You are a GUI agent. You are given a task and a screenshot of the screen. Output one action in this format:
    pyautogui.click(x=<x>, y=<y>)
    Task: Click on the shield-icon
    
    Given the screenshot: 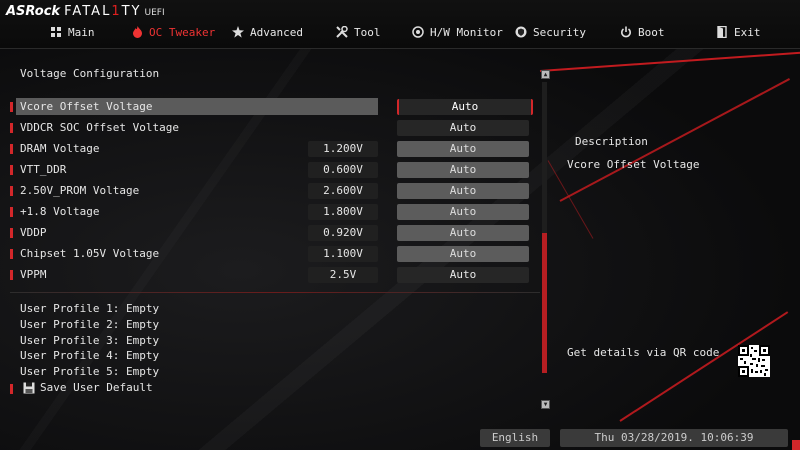 What is the action you would take?
    pyautogui.click(x=521, y=32)
    